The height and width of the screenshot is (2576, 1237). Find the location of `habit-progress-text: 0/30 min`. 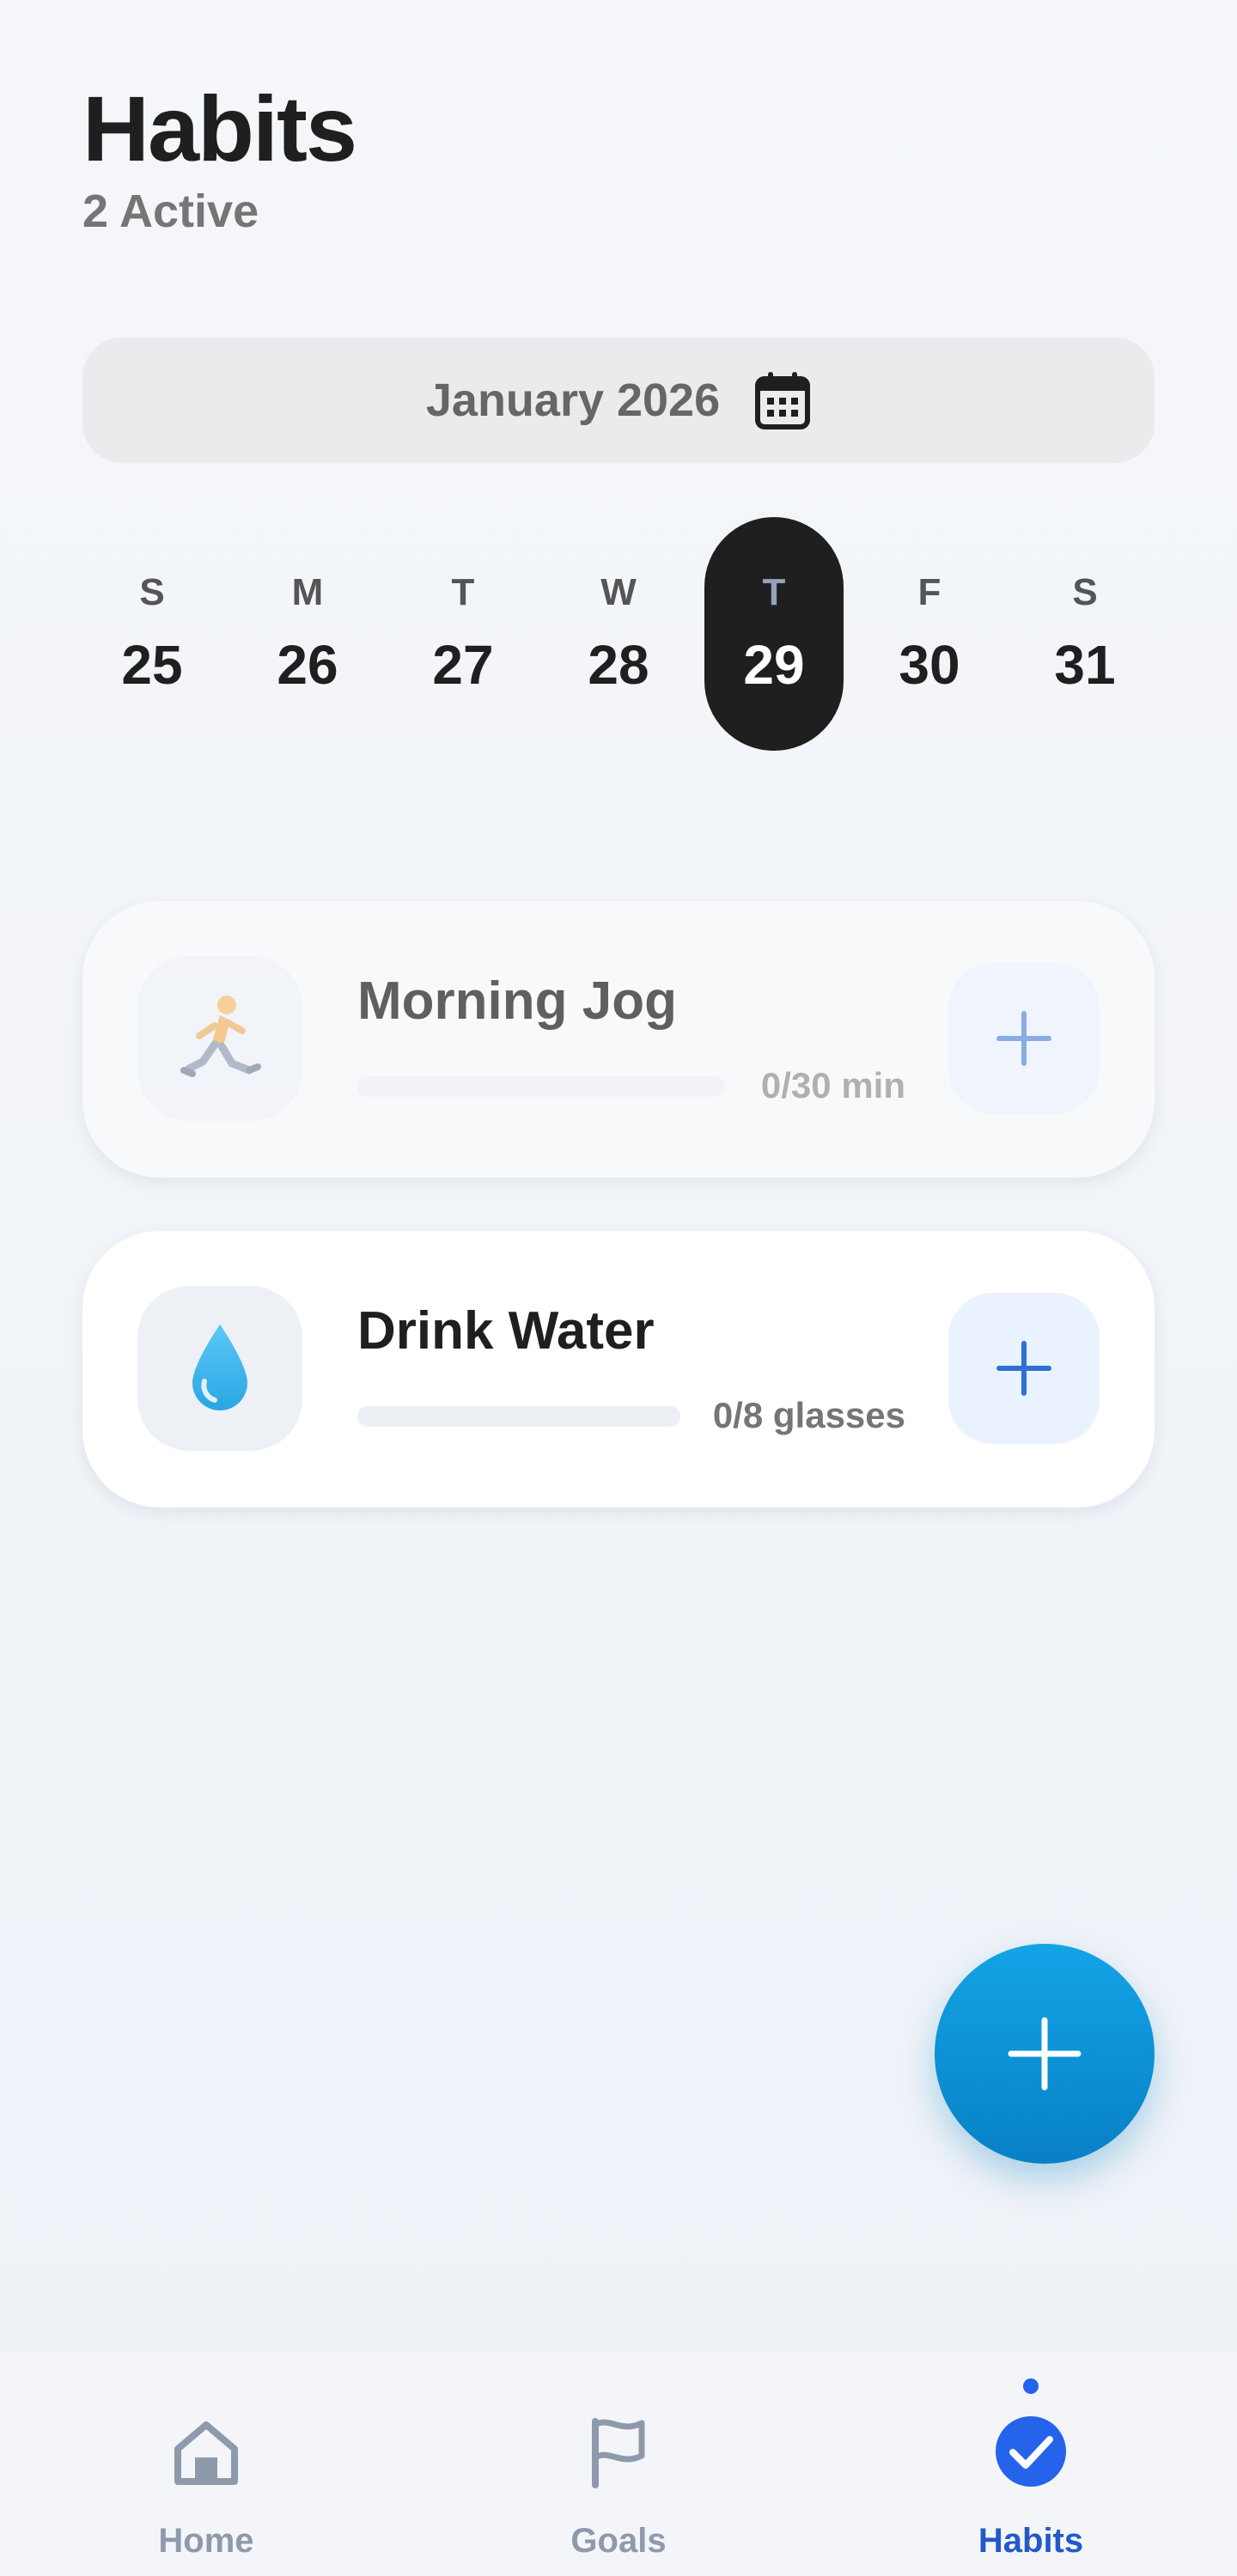

habit-progress-text: 0/30 min is located at coordinates (832, 1085).